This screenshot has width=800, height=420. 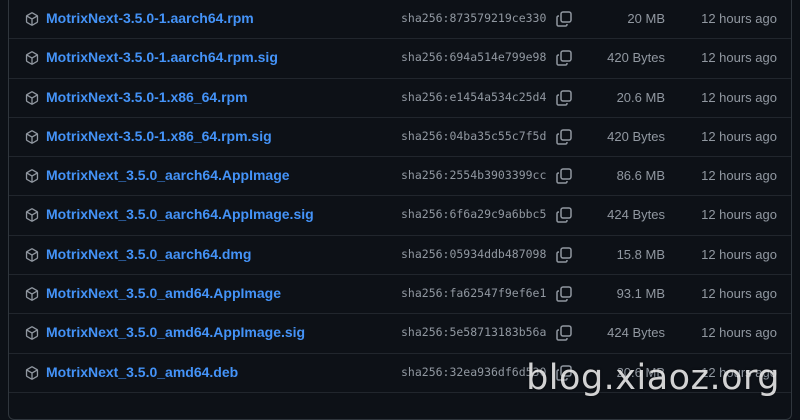 What do you see at coordinates (180, 214) in the screenshot?
I see `asset-name-link: MotrixNext_3.5.0_aarch64.AppImage.sig` at bounding box center [180, 214].